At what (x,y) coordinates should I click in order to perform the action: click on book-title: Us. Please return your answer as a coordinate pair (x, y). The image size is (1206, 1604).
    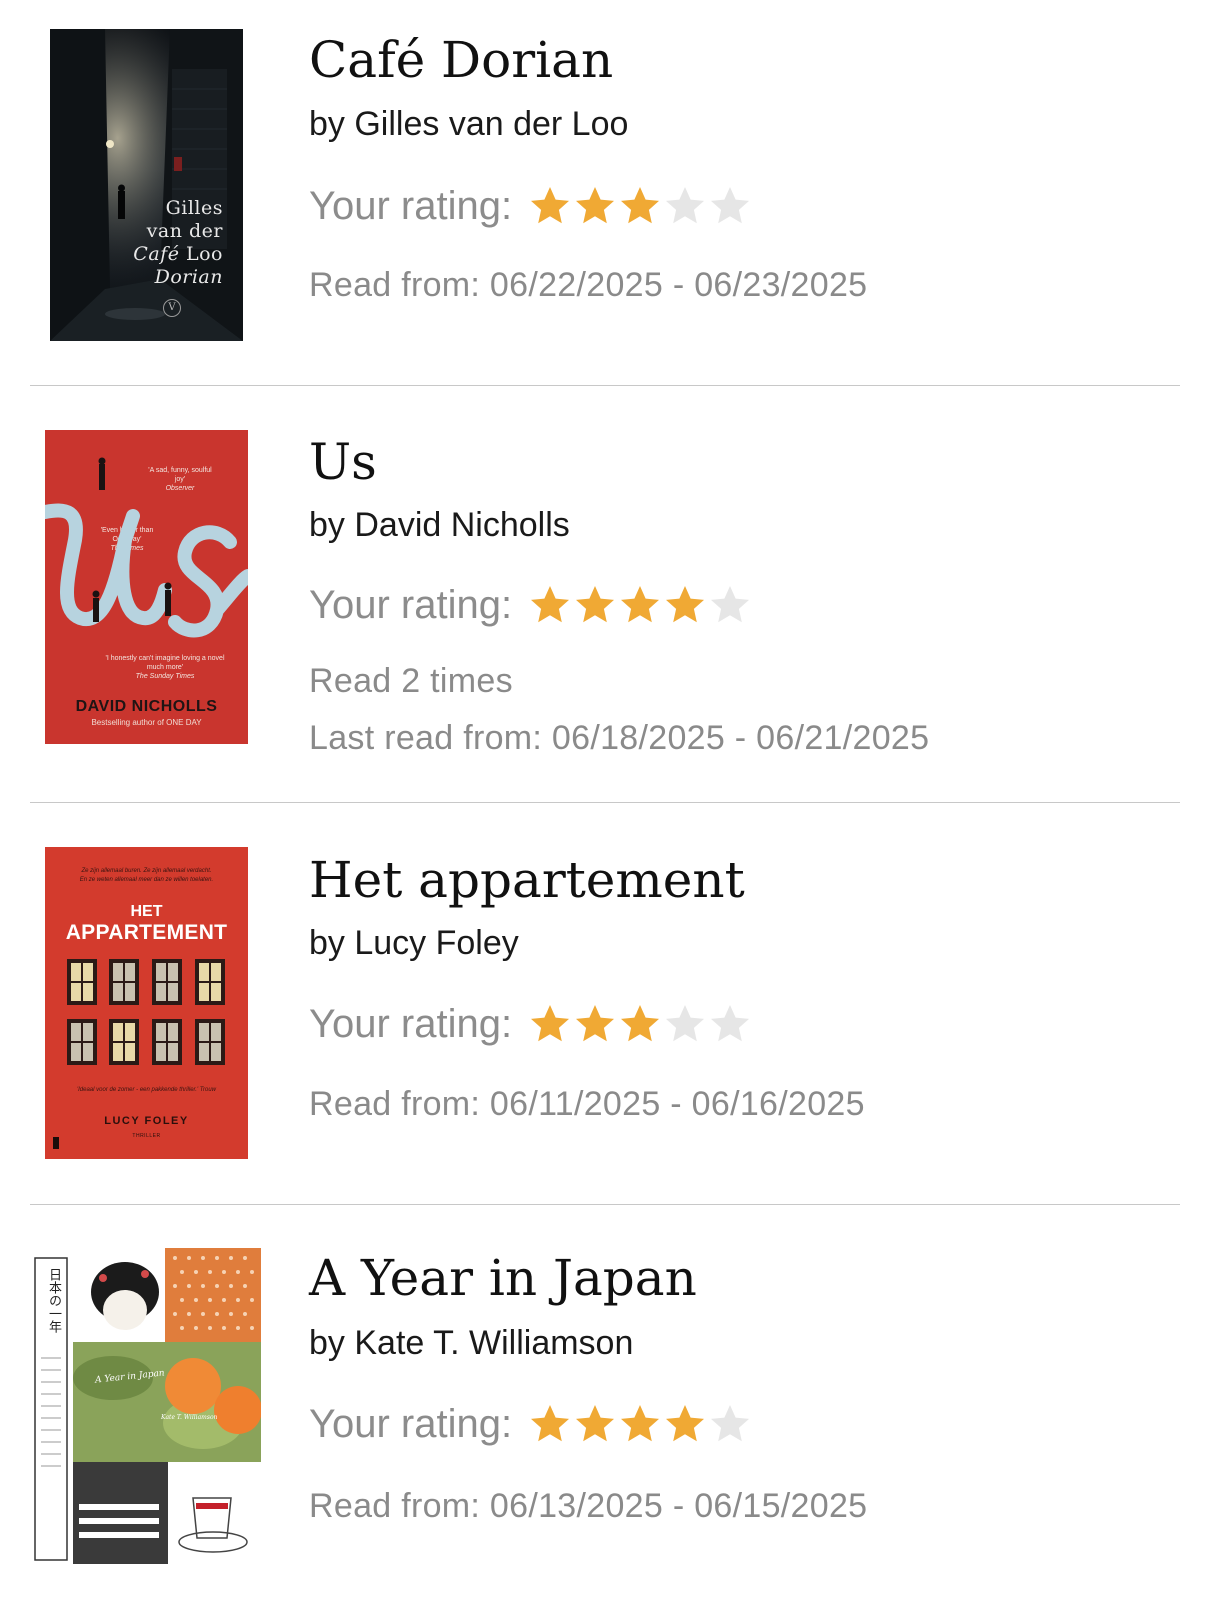
    Looking at the image, I should click on (343, 462).